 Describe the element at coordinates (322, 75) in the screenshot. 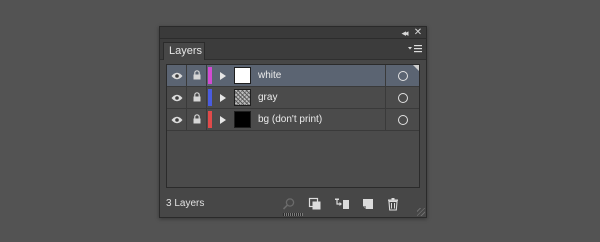

I see `layer-name: white` at that location.